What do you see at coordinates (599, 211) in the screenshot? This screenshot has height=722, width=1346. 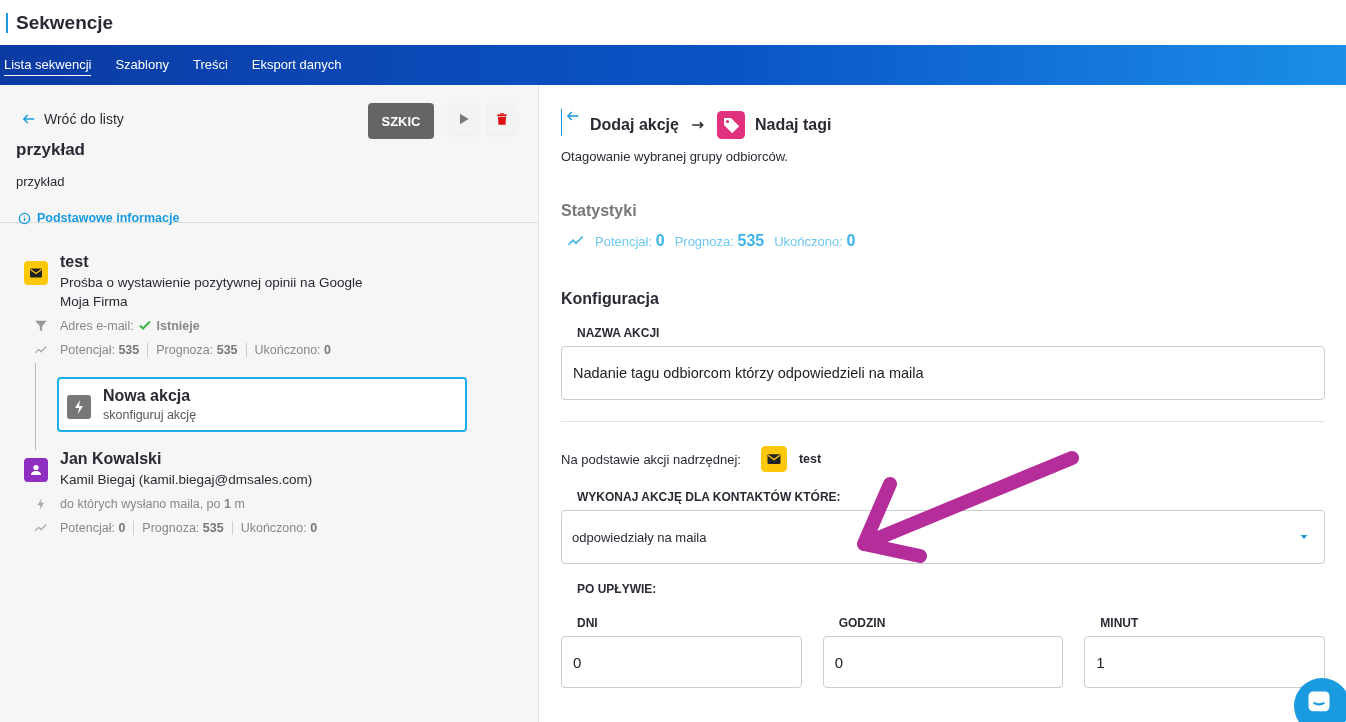 I see `section-title: Statystyki` at bounding box center [599, 211].